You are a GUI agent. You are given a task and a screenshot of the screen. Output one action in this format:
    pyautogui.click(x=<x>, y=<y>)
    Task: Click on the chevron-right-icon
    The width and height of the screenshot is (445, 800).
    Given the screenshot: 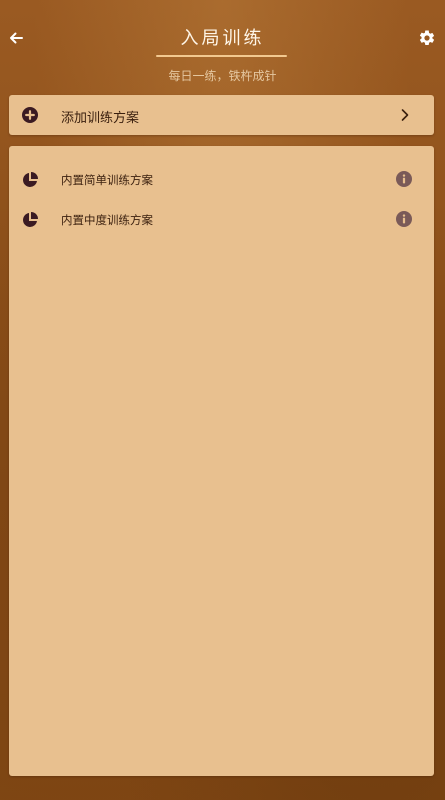 What is the action you would take?
    pyautogui.click(x=405, y=115)
    